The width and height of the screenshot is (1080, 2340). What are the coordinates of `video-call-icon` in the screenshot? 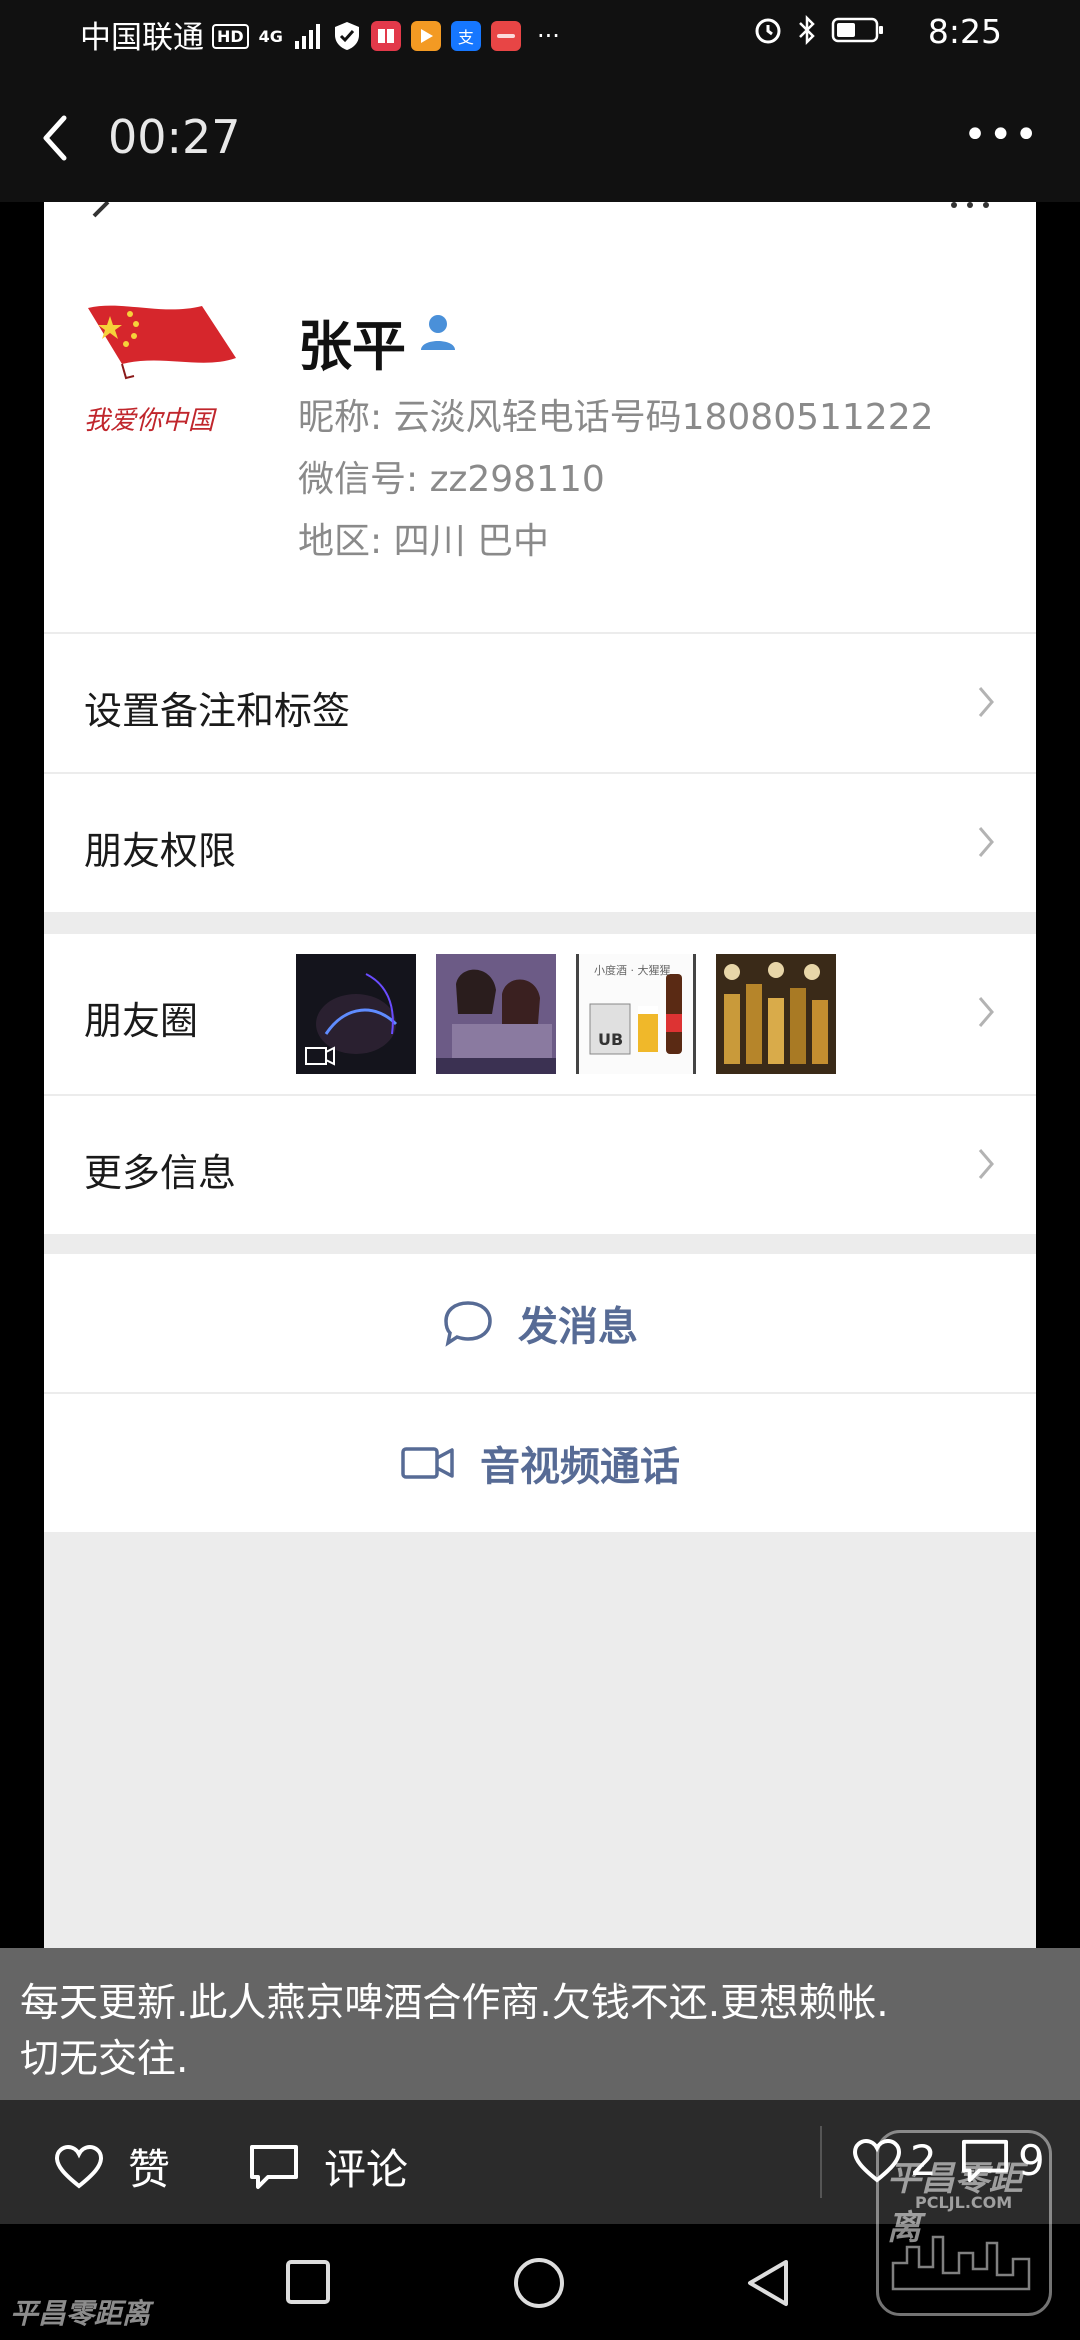 It's located at (427, 1463).